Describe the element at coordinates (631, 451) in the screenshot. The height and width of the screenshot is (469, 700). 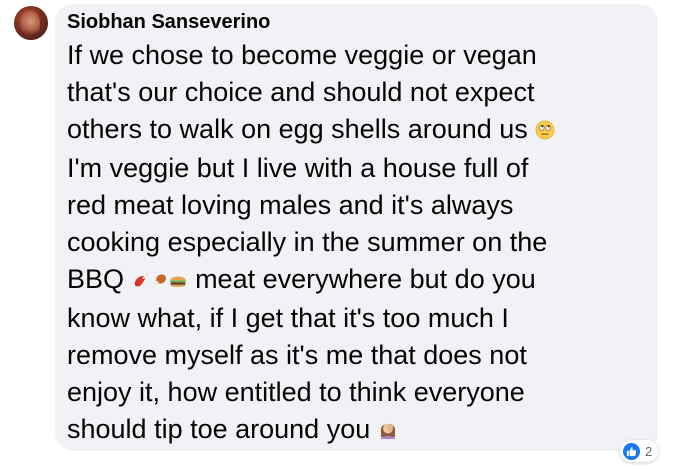
I see `like-icon` at that location.